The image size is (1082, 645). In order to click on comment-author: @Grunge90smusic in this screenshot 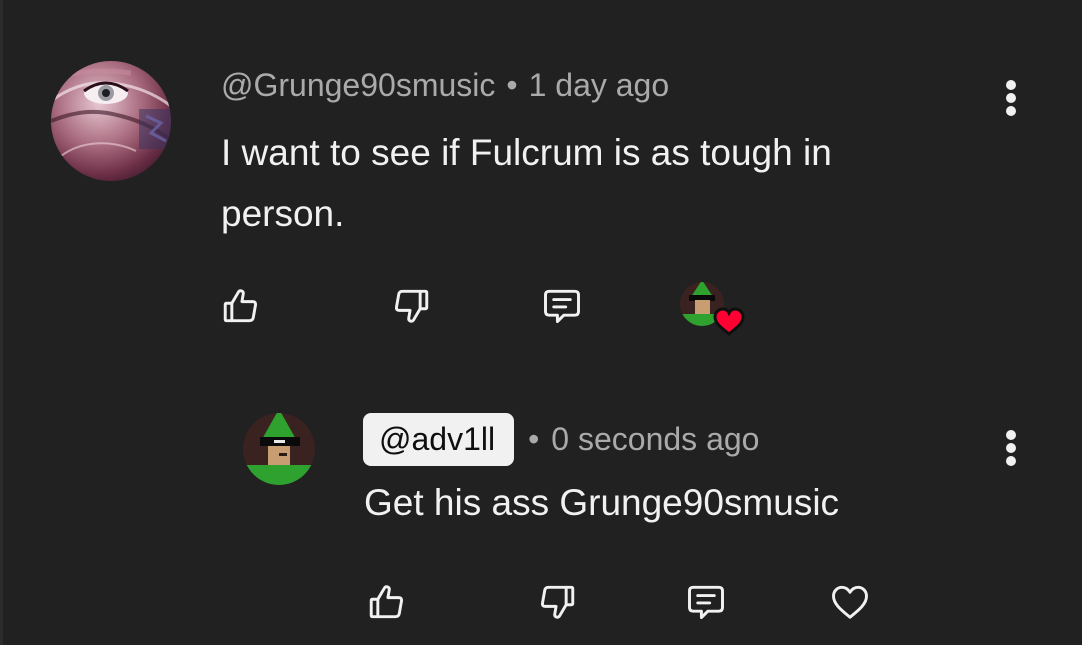, I will do `click(358, 85)`.